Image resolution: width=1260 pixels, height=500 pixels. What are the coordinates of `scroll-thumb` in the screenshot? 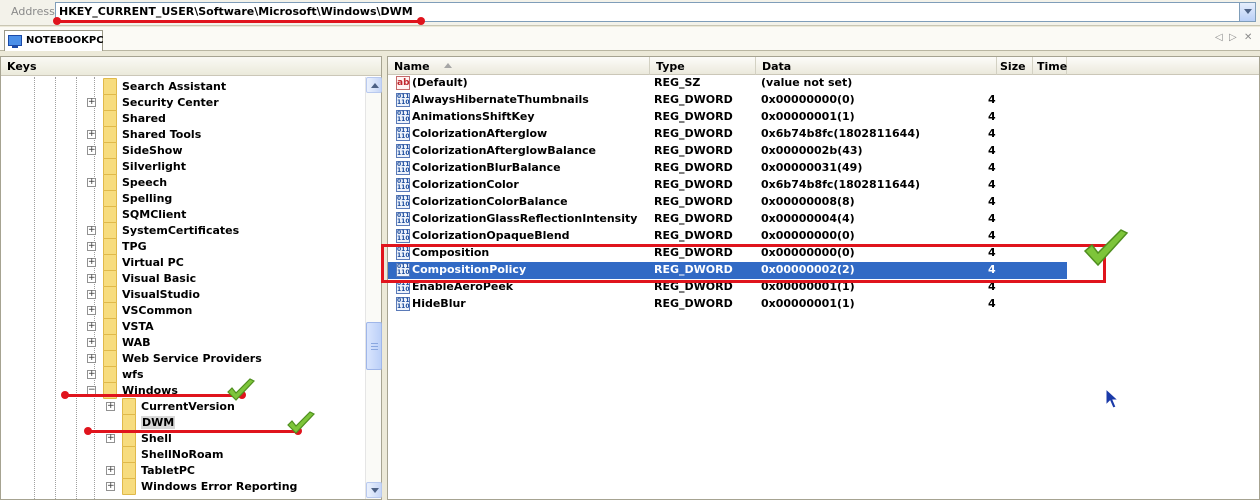 It's located at (374, 346).